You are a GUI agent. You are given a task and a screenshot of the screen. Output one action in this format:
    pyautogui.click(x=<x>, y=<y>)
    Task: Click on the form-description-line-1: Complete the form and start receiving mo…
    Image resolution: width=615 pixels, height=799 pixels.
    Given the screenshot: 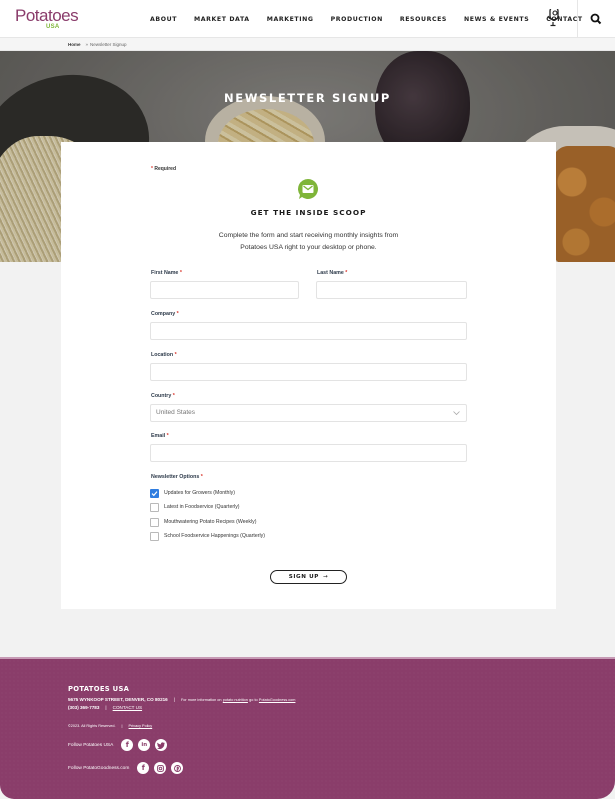 What is the action you would take?
    pyautogui.click(x=308, y=235)
    